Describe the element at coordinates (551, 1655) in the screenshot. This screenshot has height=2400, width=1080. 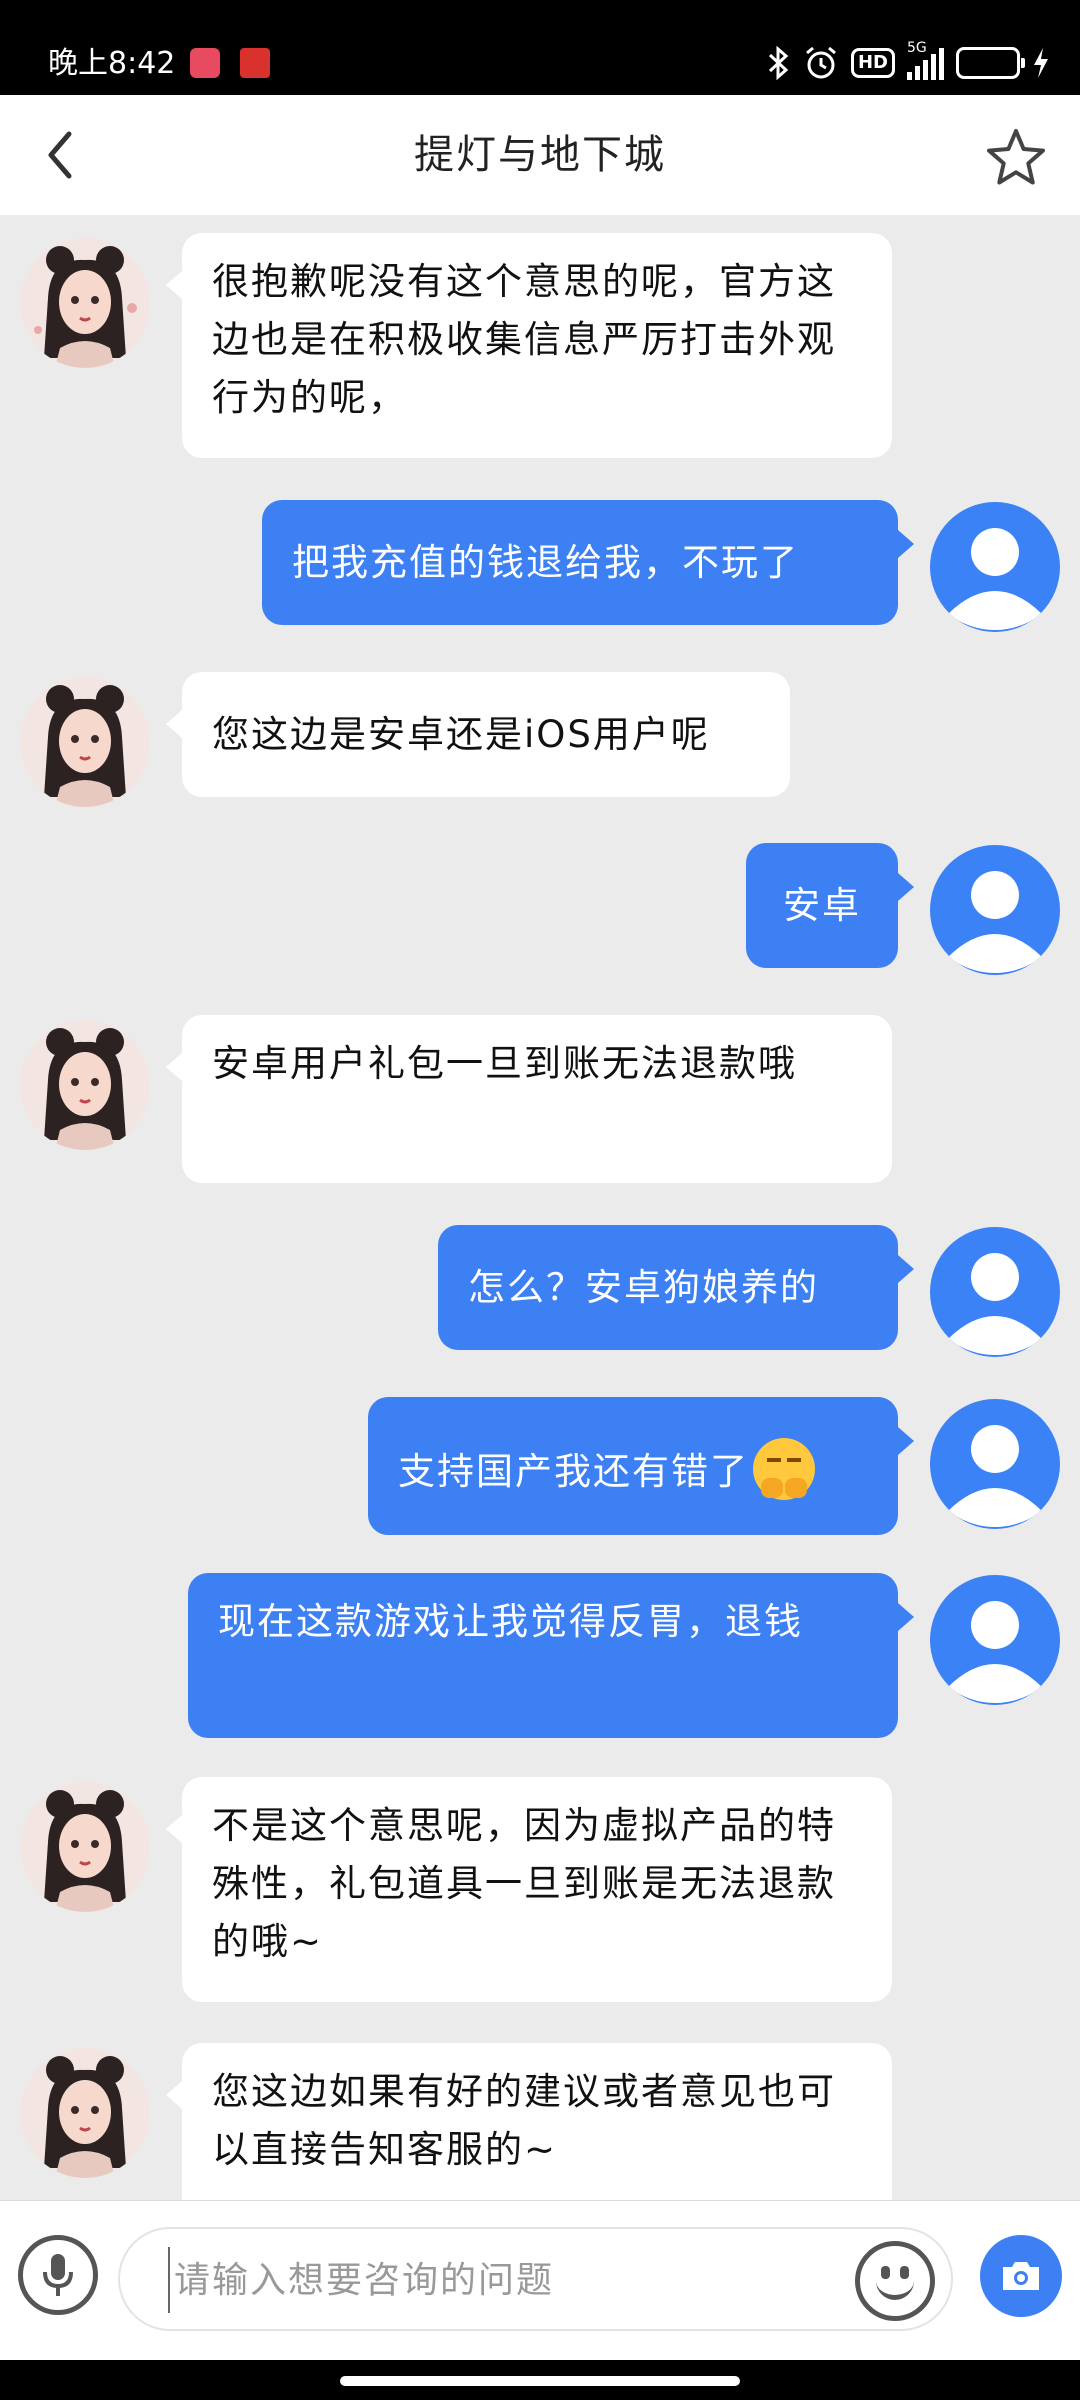
I see `message-bubble-user: 现在这款游戏让我觉得反胃，退钱` at that location.